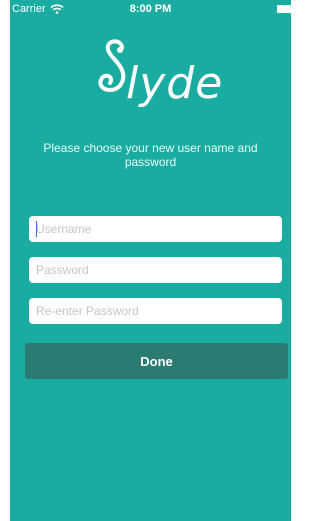 Image resolution: width=320 pixels, height=521 pixels. I want to click on done-button: Done, so click(156, 361).